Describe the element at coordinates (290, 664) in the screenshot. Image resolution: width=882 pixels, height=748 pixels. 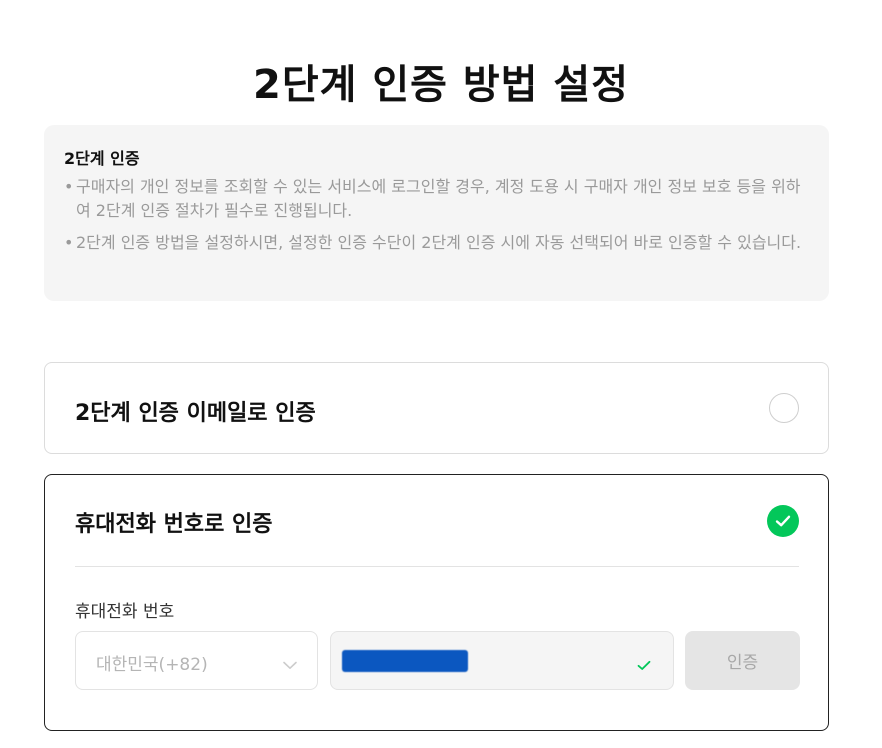
I see `chevron-down-icon` at that location.